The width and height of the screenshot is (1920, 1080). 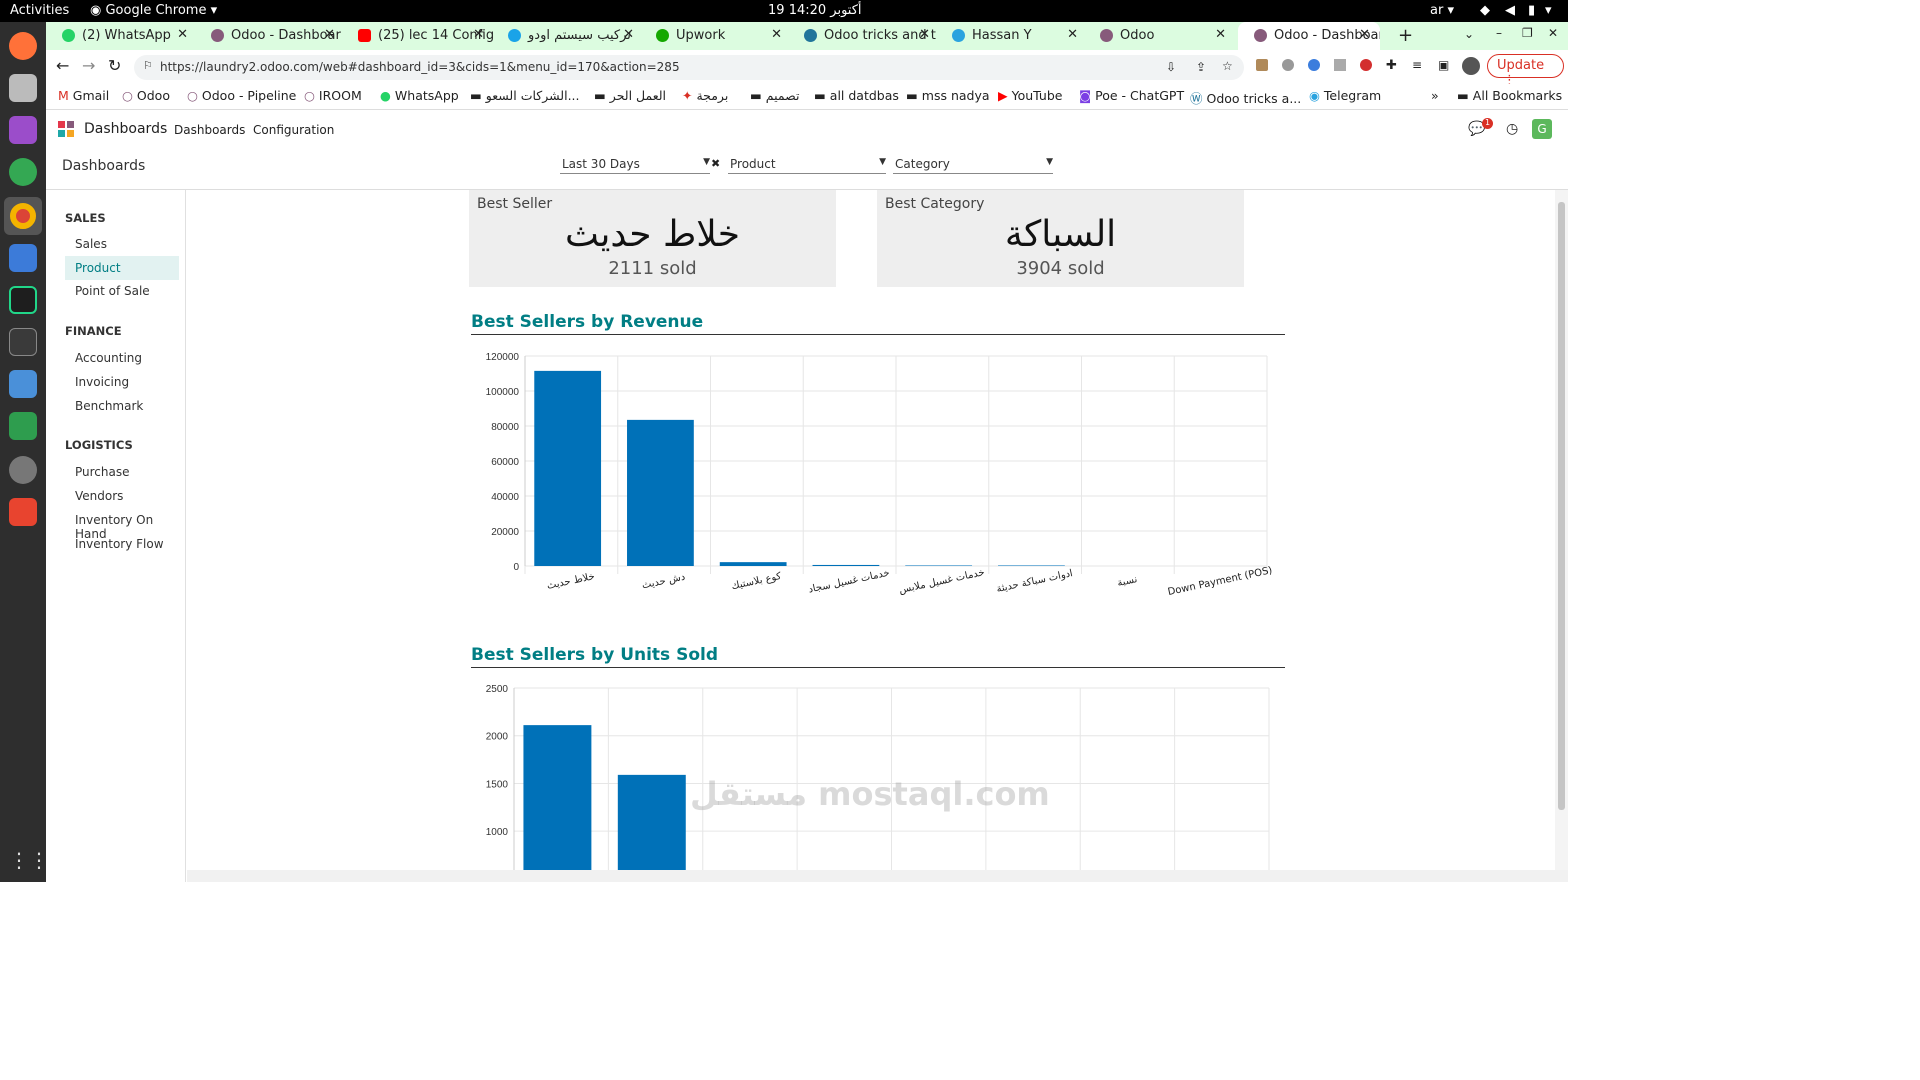 What do you see at coordinates (153, 10) in the screenshot?
I see `chrome-app-menu: ◉ Google Chrome ▾` at bounding box center [153, 10].